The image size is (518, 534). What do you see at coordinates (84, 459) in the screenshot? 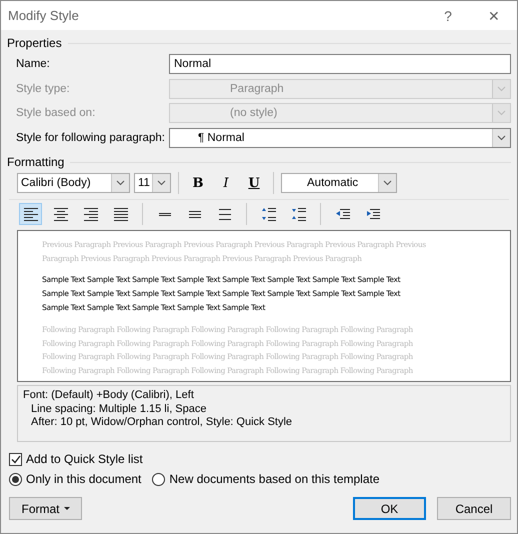
I see `checkbox-label: Add to Quick Style list` at bounding box center [84, 459].